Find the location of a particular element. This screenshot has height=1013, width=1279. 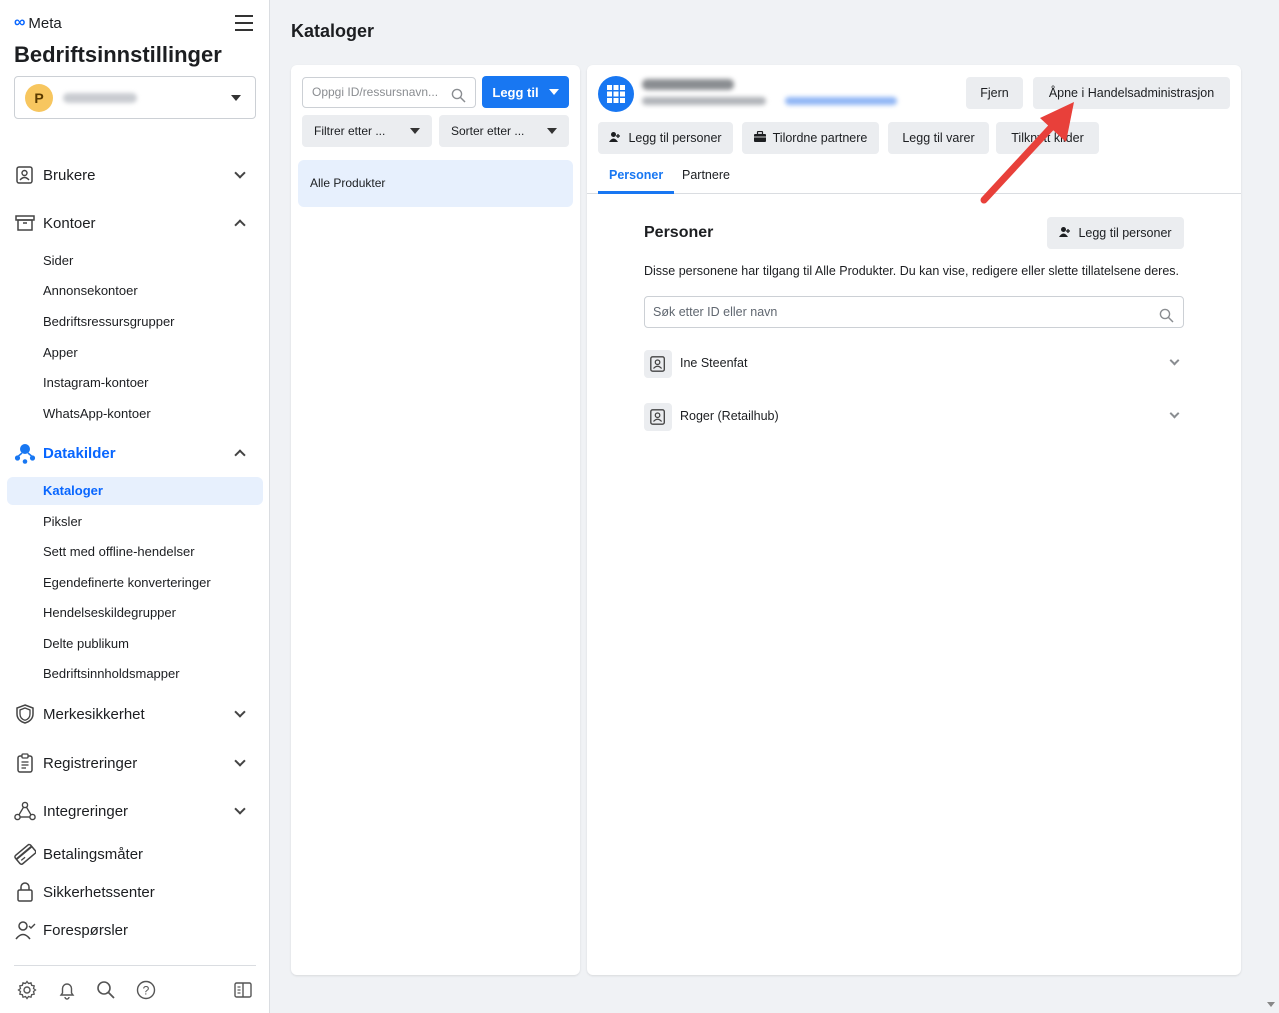

help-icon: ? is located at coordinates (146, 990).